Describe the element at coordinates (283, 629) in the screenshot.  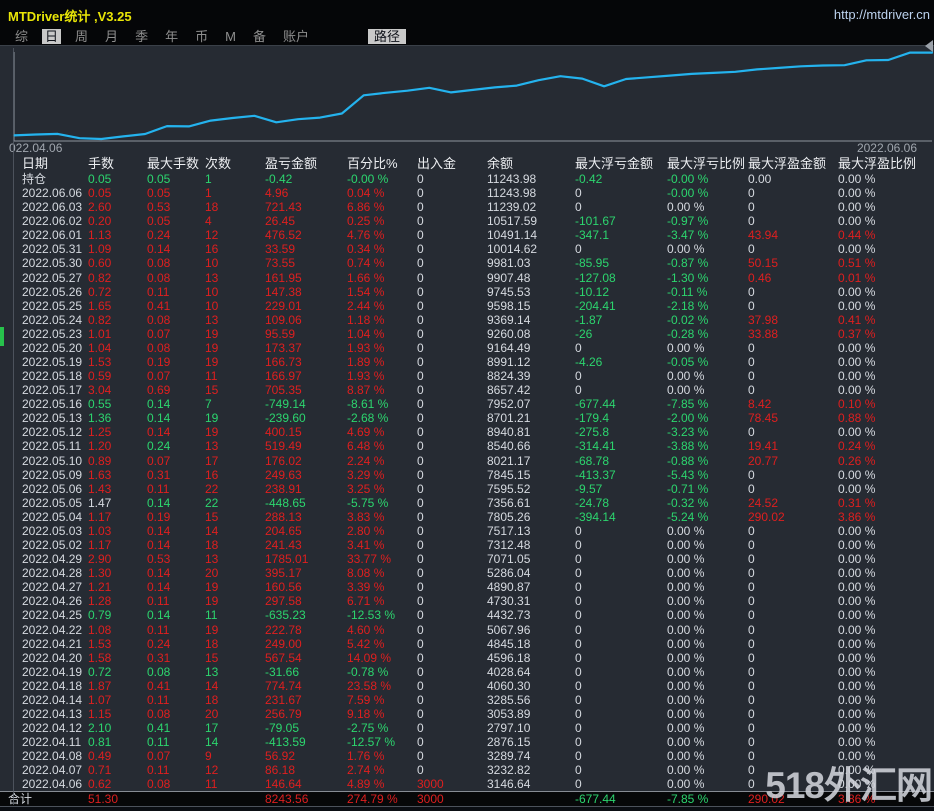
I see `cell: 222.78` at that location.